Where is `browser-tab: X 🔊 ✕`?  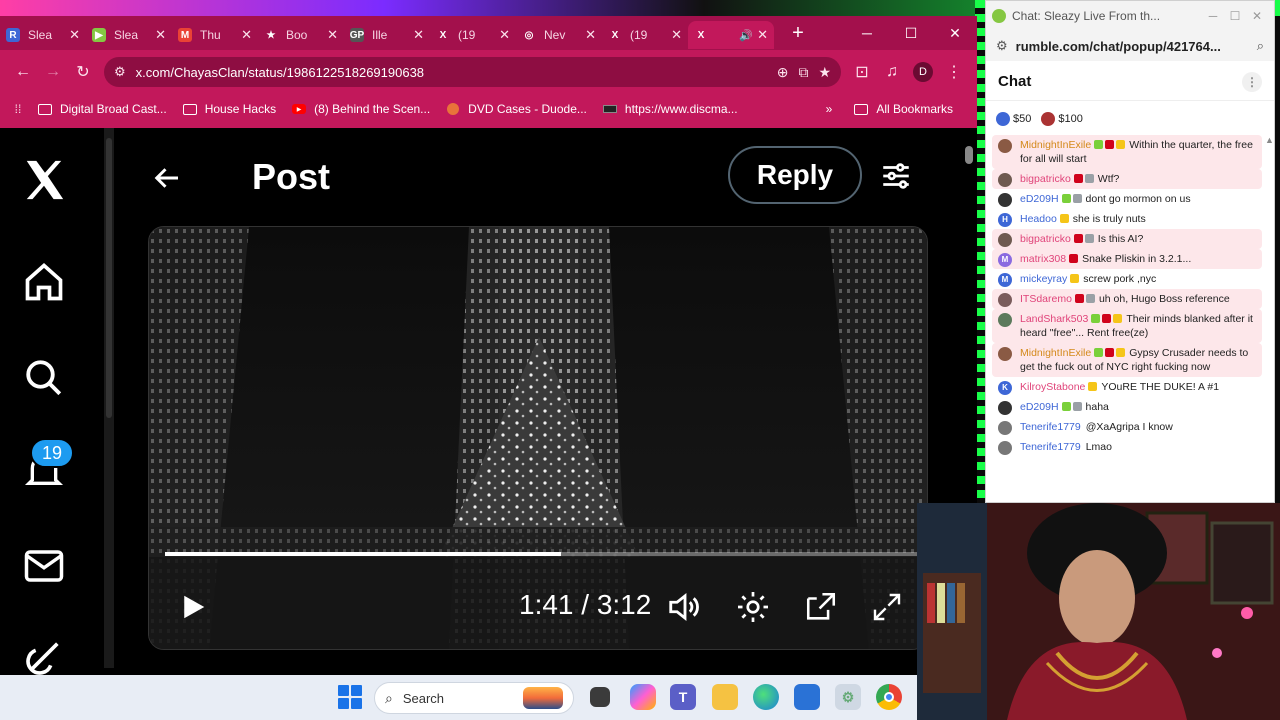
browser-tab: X 🔊 ✕ is located at coordinates (731, 35).